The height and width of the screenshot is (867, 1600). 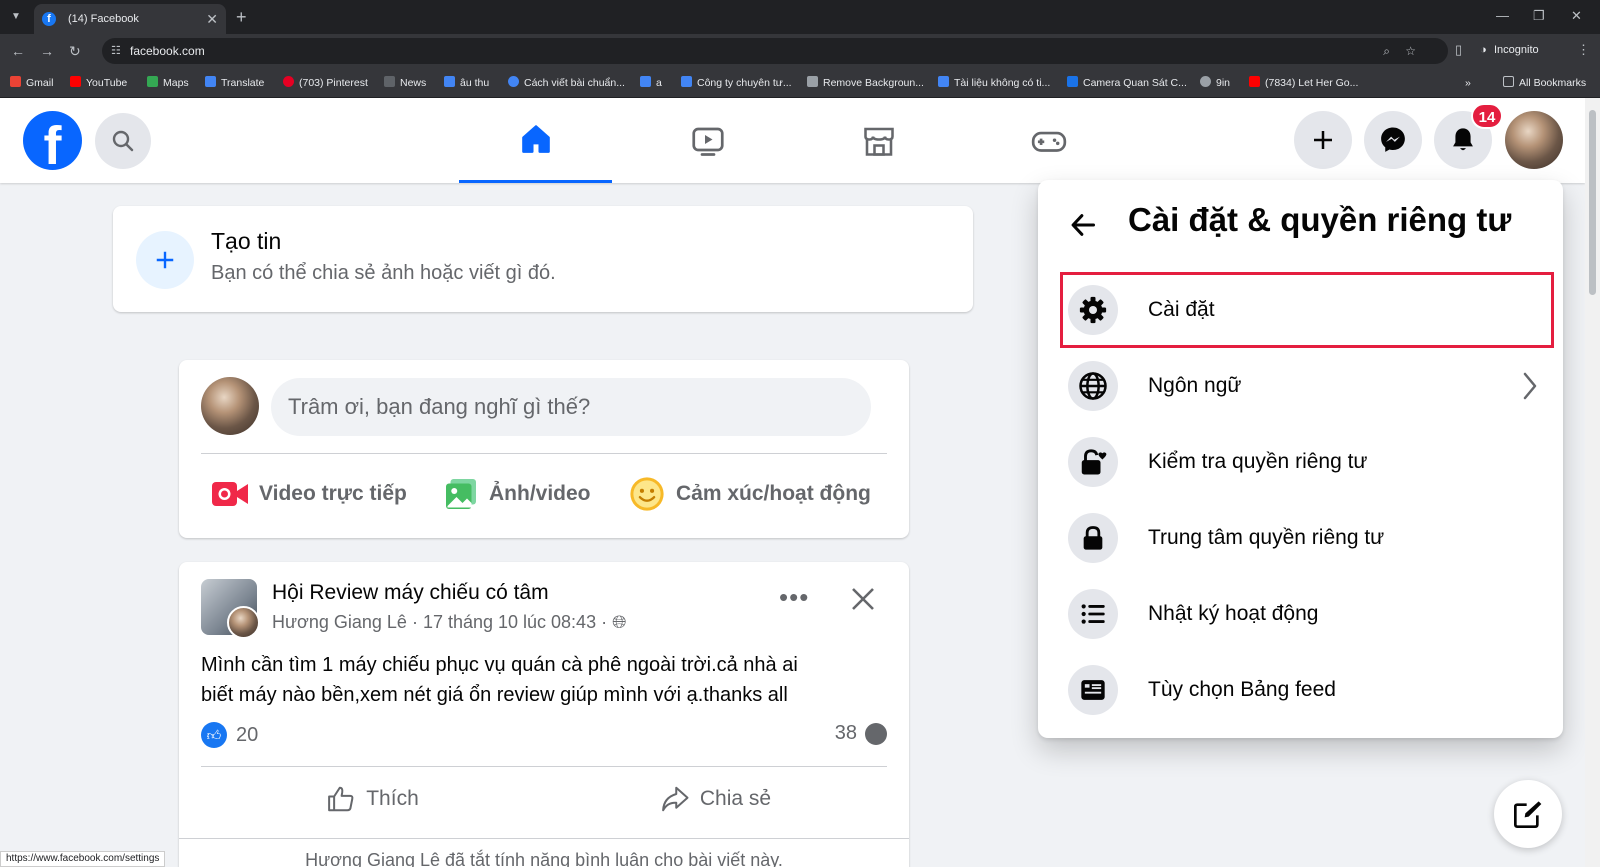 I want to click on tab-search-icon: ▼, so click(x=16, y=17).